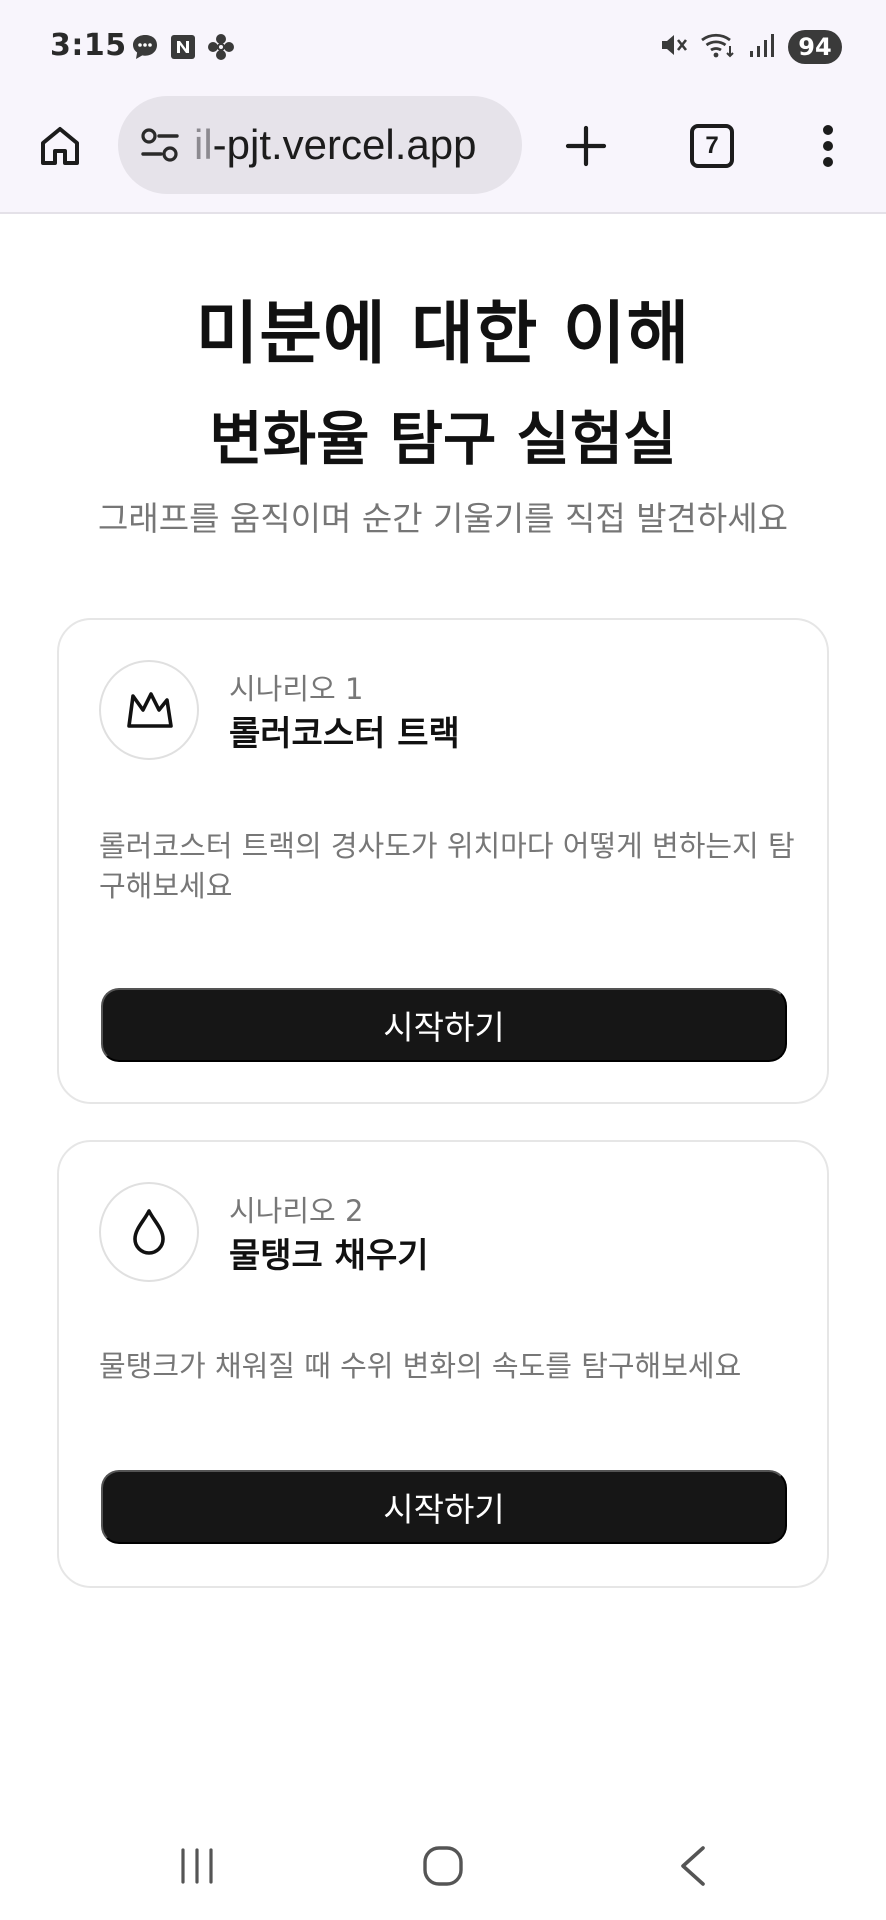 This screenshot has width=886, height=1920. I want to click on site-settings-icon, so click(160, 145).